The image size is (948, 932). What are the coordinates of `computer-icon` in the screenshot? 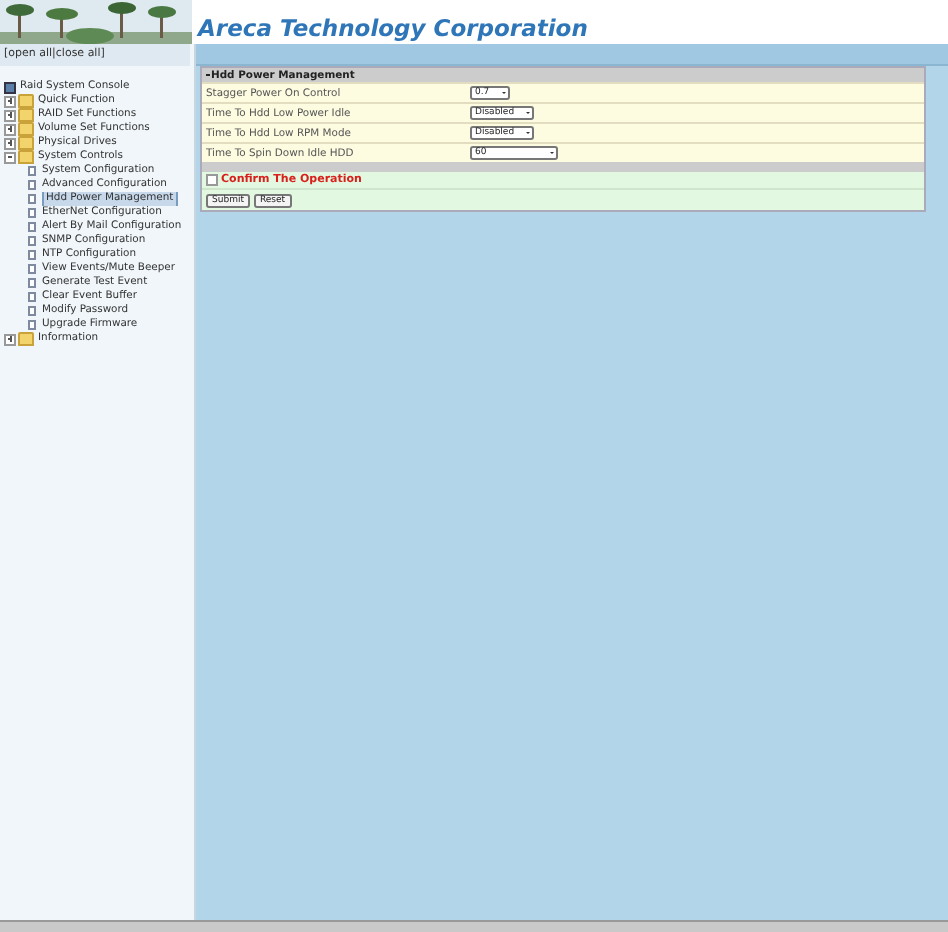 It's located at (10, 87).